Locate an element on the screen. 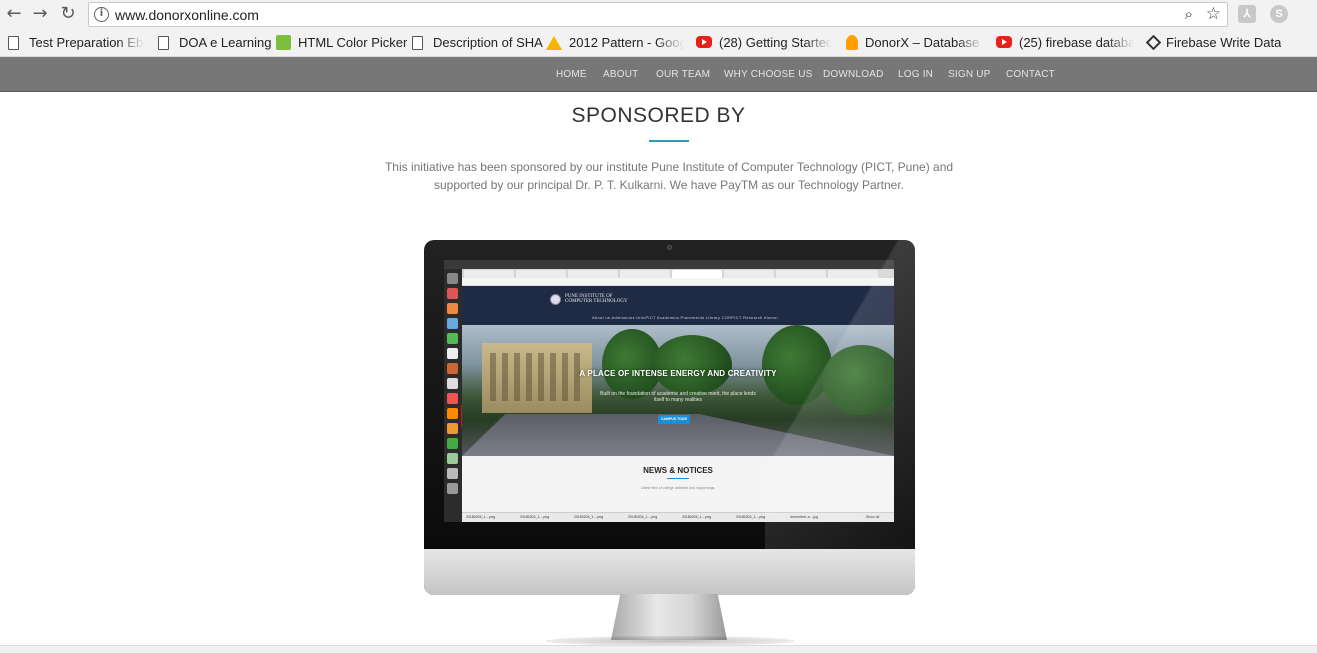 This screenshot has height=653, width=1317. screen-glare is located at coordinates (840, 395).